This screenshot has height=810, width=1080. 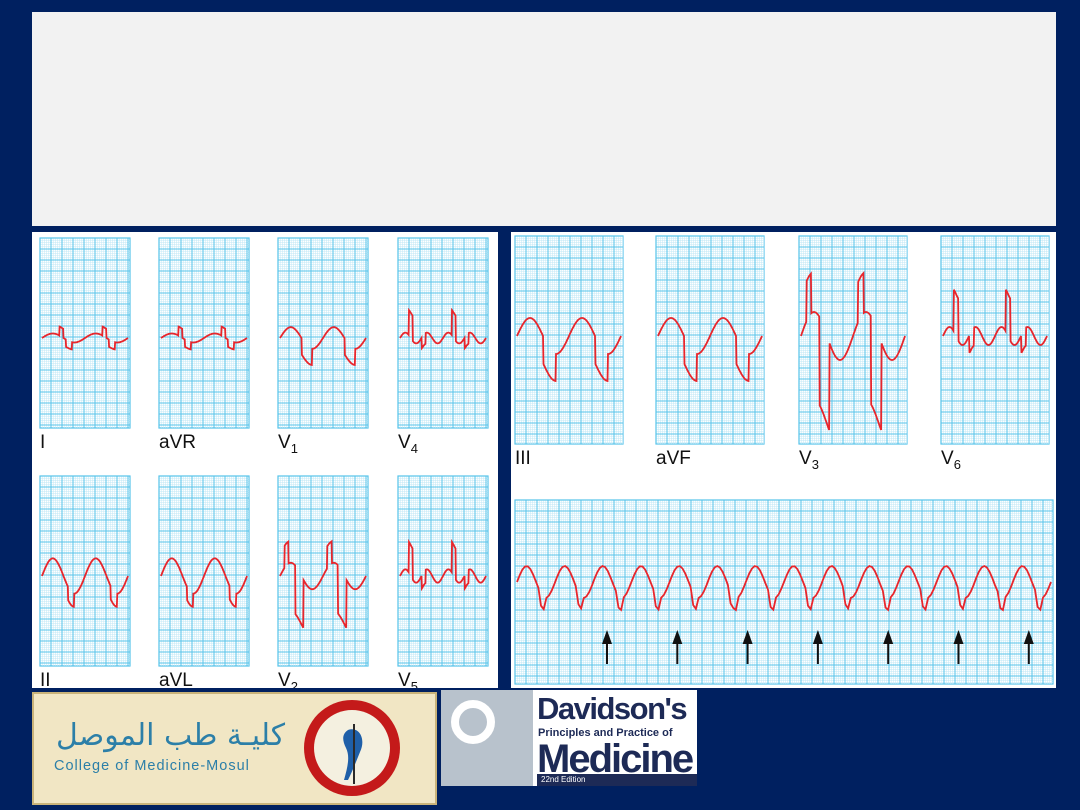 I want to click on davidson-side-graphic, so click(x=487, y=738).